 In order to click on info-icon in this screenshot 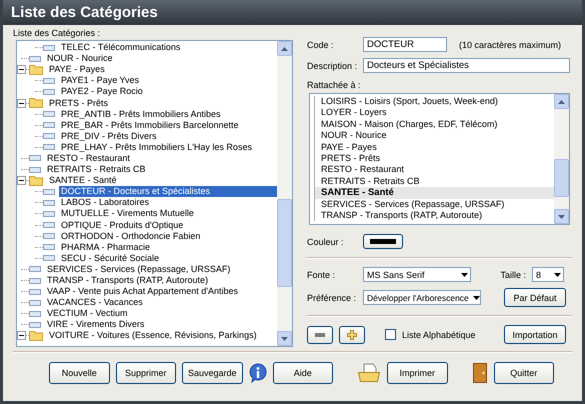, I will do `click(257, 373)`.